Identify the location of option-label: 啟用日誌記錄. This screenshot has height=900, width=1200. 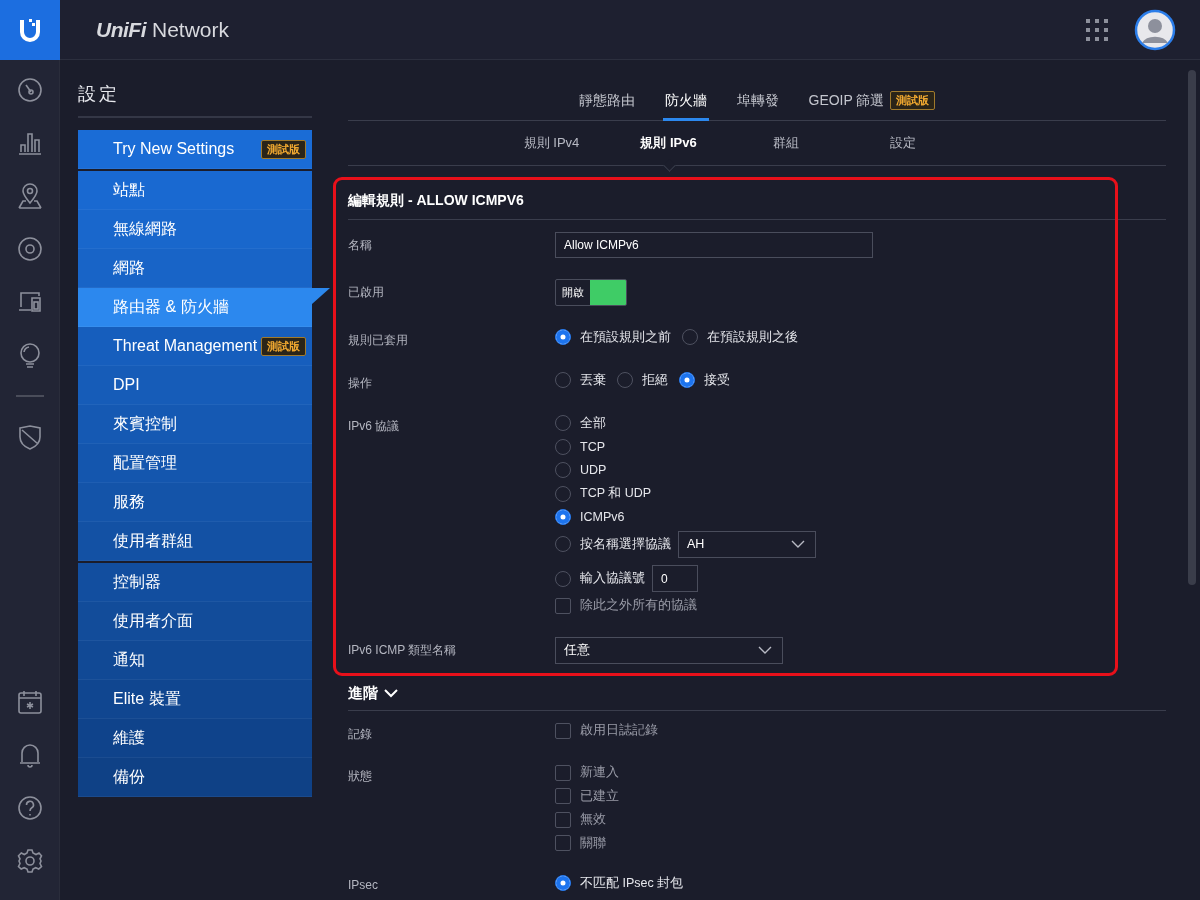
(619, 730).